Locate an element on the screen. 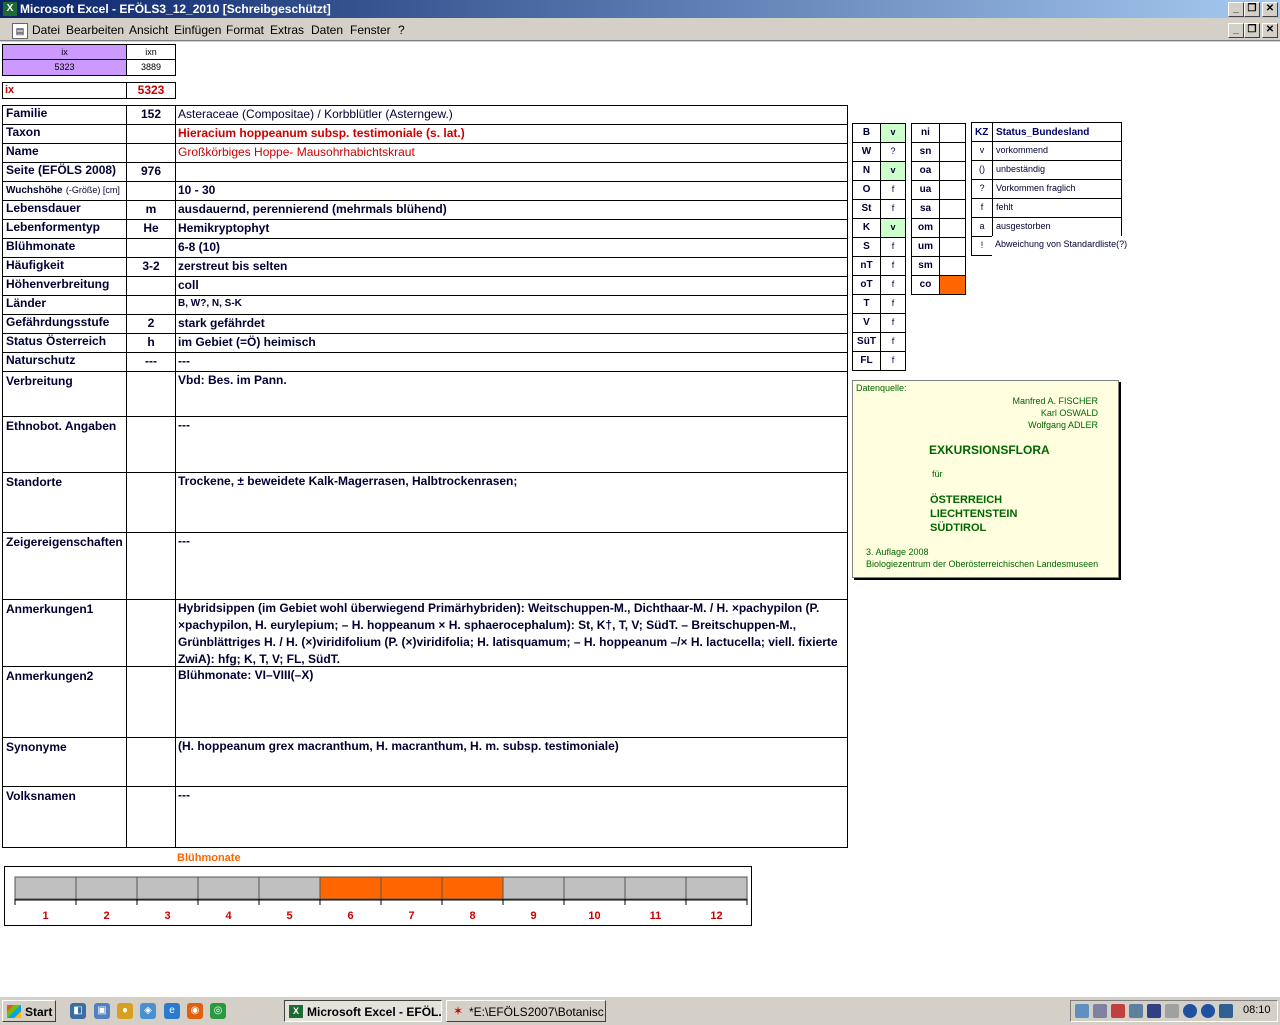  menu-fenster: Fenster is located at coordinates (370, 30).